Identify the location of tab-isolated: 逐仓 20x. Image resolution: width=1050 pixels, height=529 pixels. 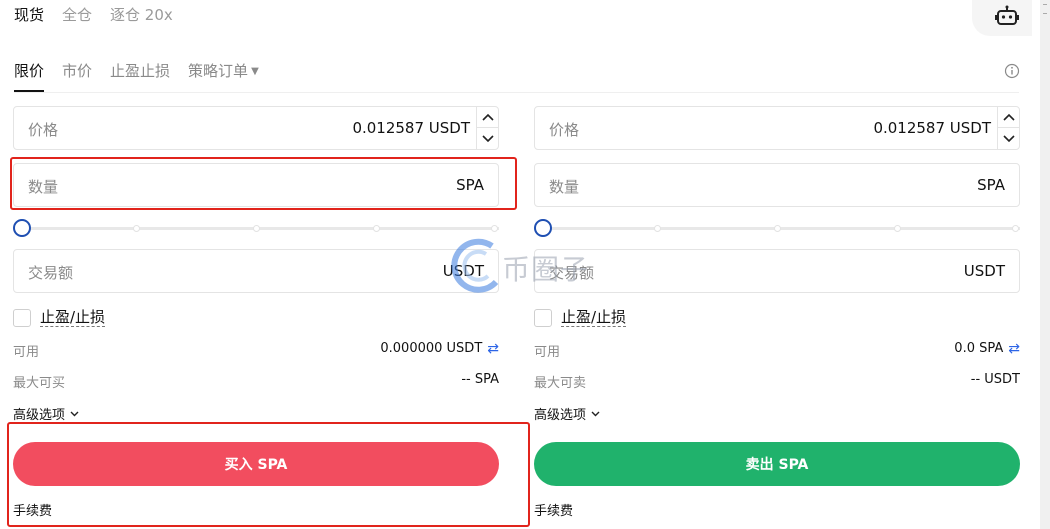
(141, 14).